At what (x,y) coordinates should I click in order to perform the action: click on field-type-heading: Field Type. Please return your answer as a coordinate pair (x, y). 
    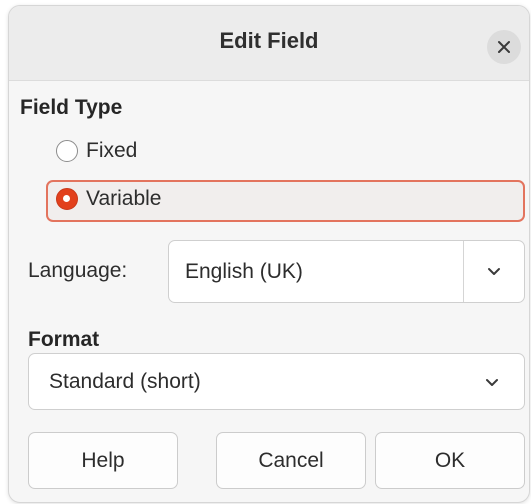
    Looking at the image, I should click on (71, 107).